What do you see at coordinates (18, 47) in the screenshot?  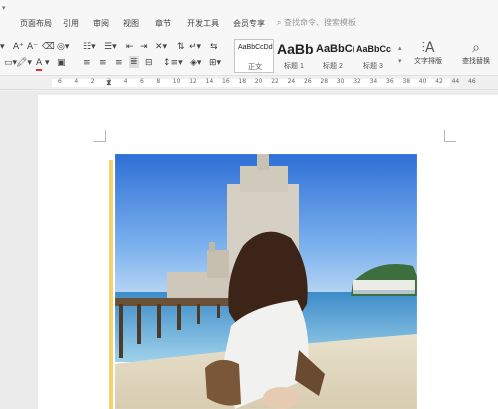 I see `increase-font-icon: A⁺` at bounding box center [18, 47].